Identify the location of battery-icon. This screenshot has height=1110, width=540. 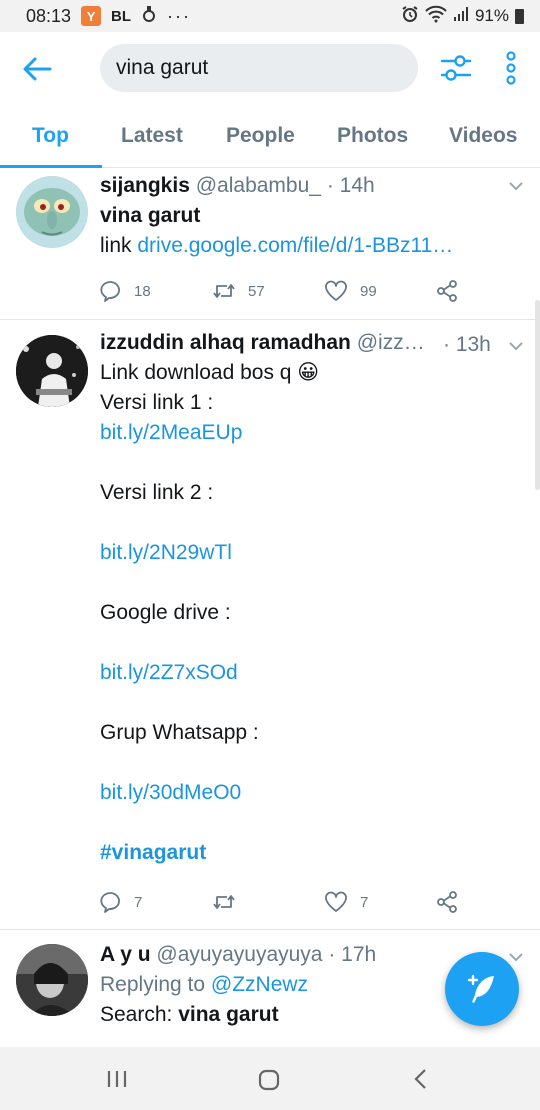
(519, 16).